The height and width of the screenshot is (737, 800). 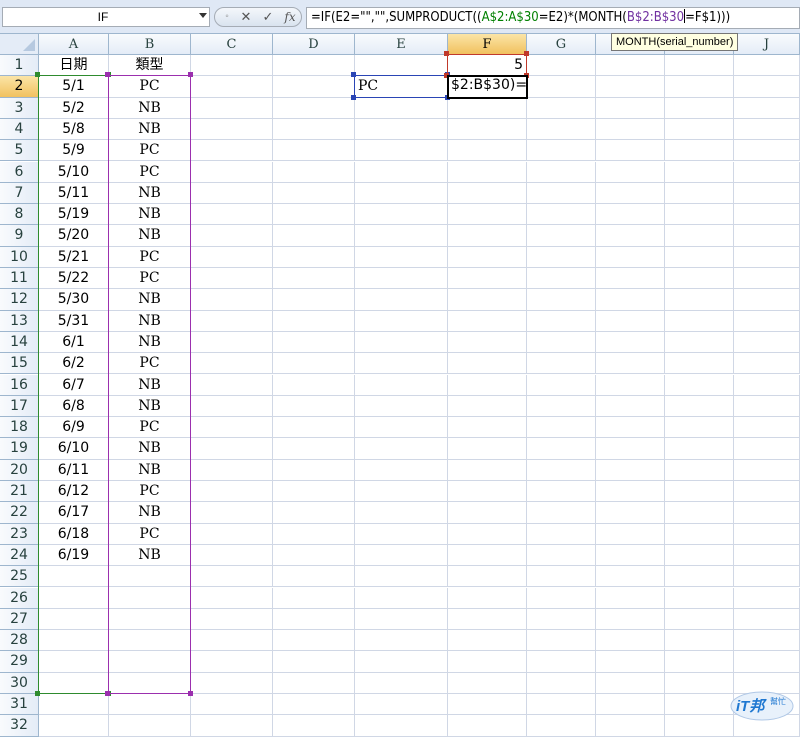 What do you see at coordinates (314, 66) in the screenshot?
I see `cell-d1` at bounding box center [314, 66].